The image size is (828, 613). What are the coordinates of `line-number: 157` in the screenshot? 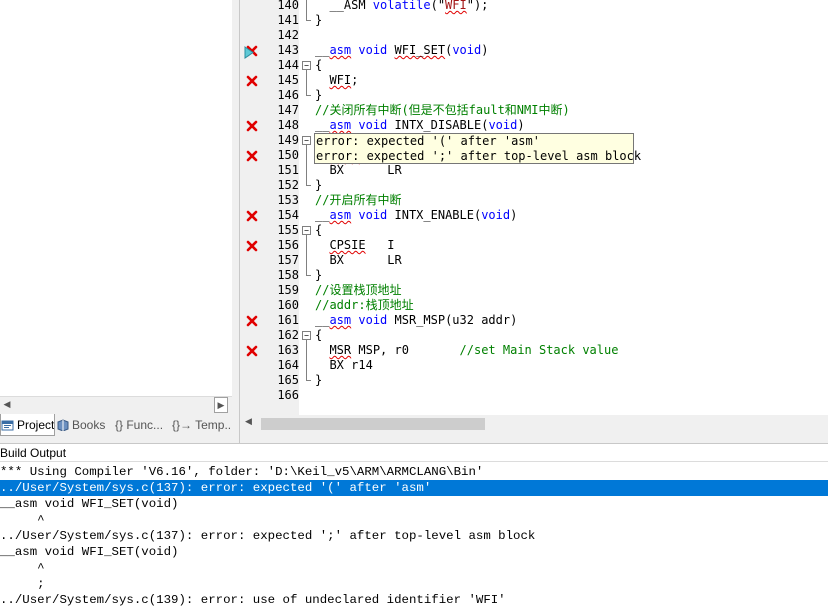 It's located at (288, 260).